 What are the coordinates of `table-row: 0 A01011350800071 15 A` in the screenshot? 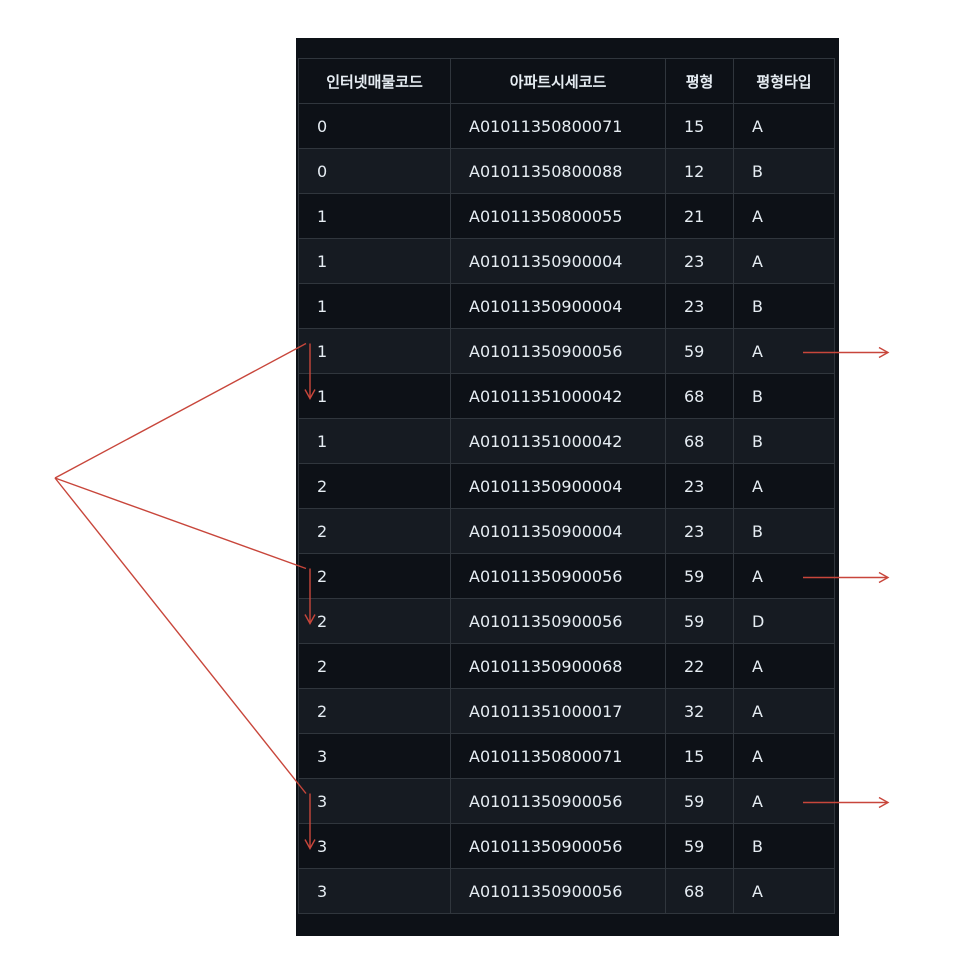 It's located at (566, 126).